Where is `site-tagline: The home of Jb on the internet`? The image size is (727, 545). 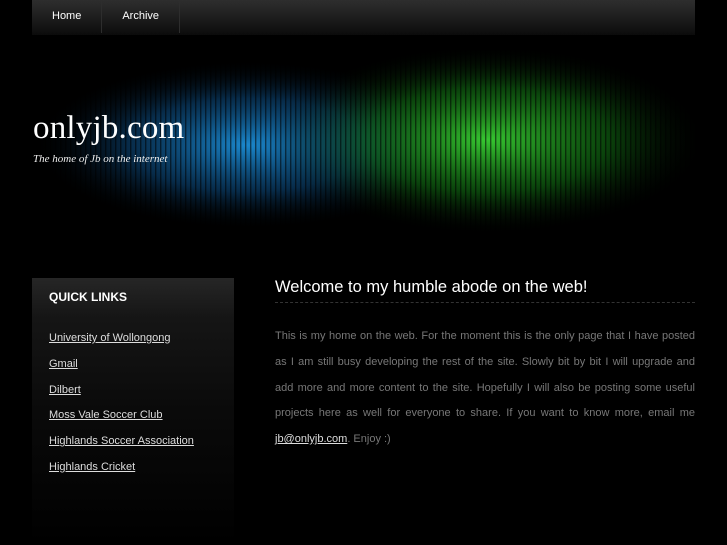
site-tagline: The home of Jb on the internet is located at coordinates (100, 159).